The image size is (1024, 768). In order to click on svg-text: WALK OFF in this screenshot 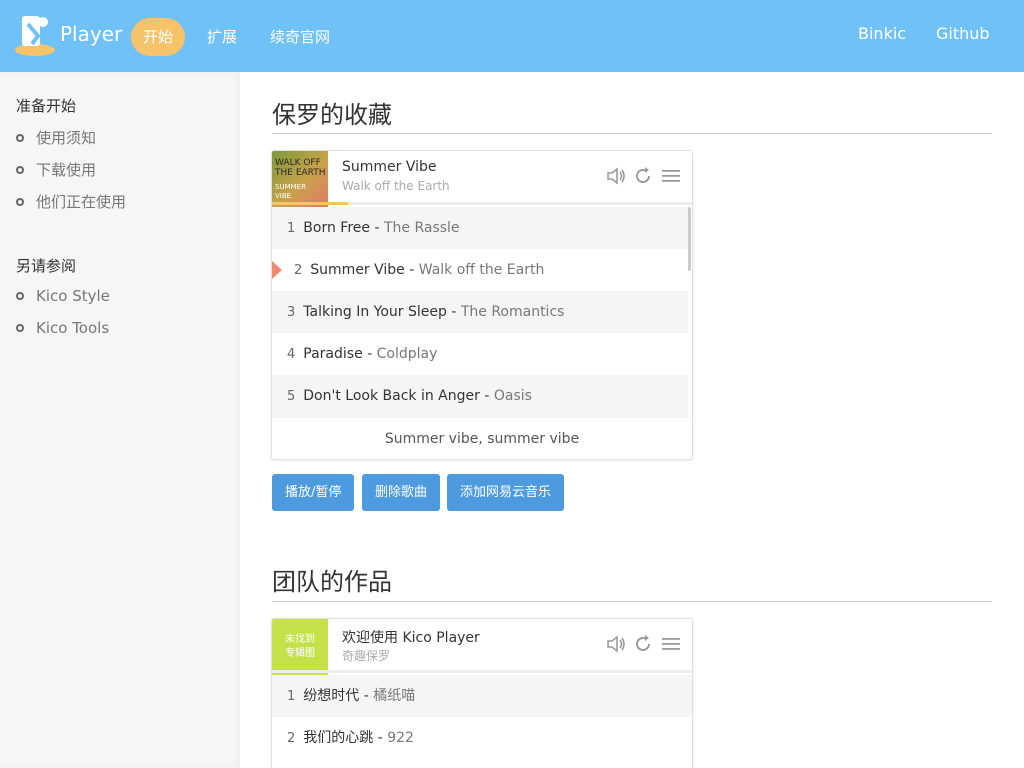, I will do `click(298, 163)`.